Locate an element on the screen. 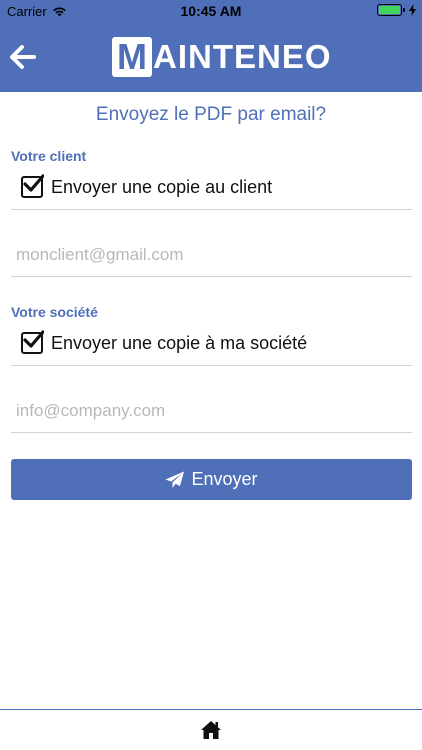 The height and width of the screenshot is (750, 422). company-copy-checkbox is located at coordinates (32, 342).